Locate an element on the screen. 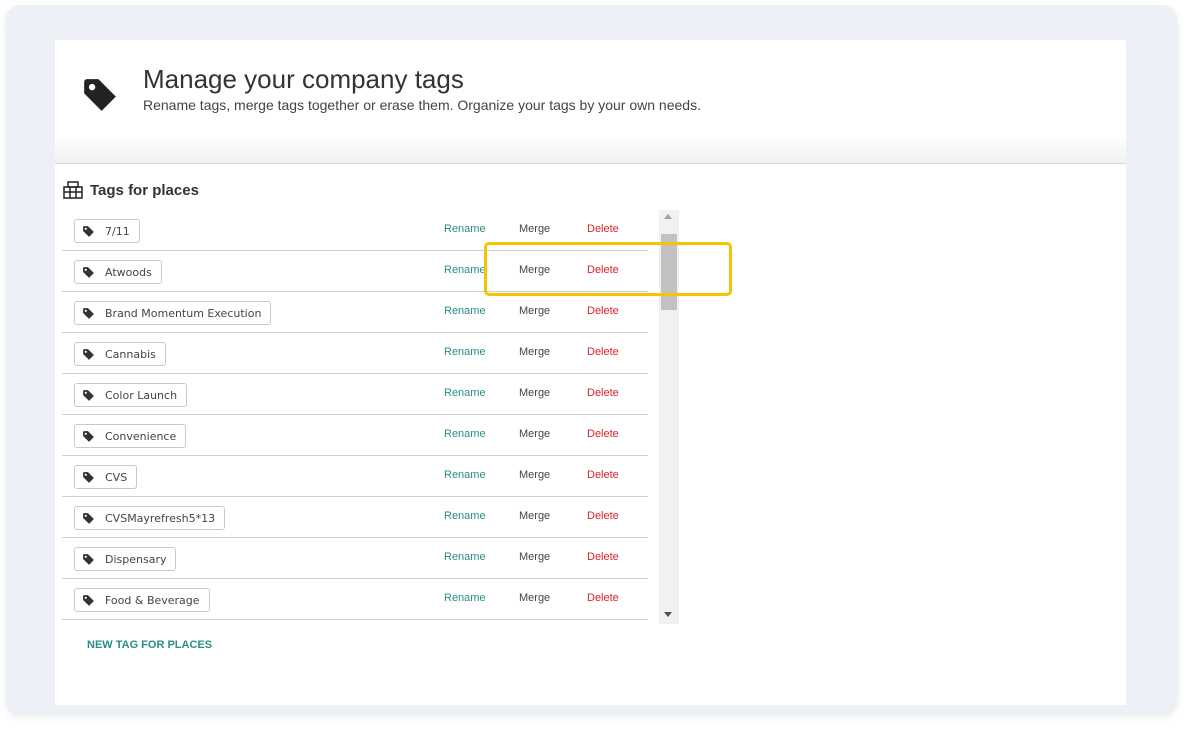  section-title-label: Tags for places is located at coordinates (144, 190).